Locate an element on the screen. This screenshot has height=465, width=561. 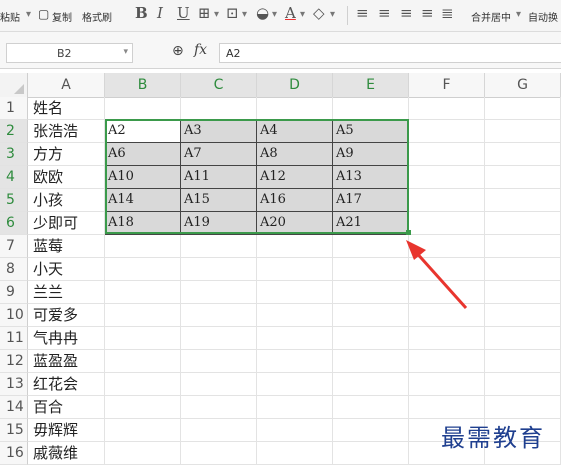
row-header-8: 8 is located at coordinates (14, 269).